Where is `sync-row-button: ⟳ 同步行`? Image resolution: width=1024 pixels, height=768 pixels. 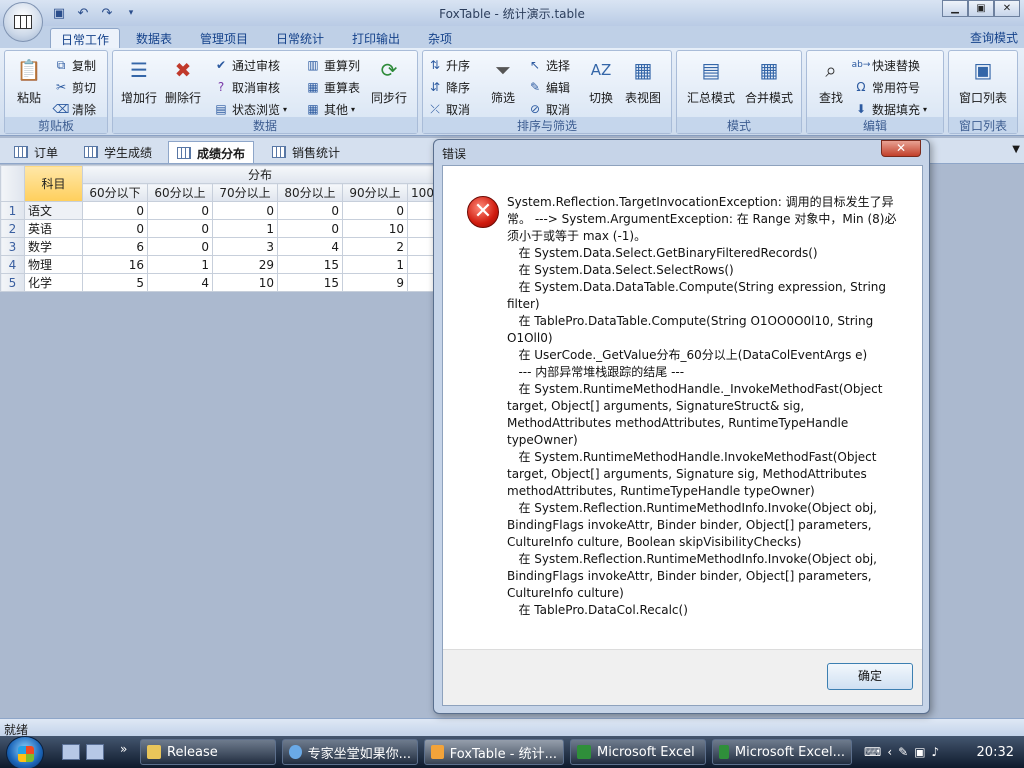 sync-row-button: ⟳ 同步行 is located at coordinates (389, 85).